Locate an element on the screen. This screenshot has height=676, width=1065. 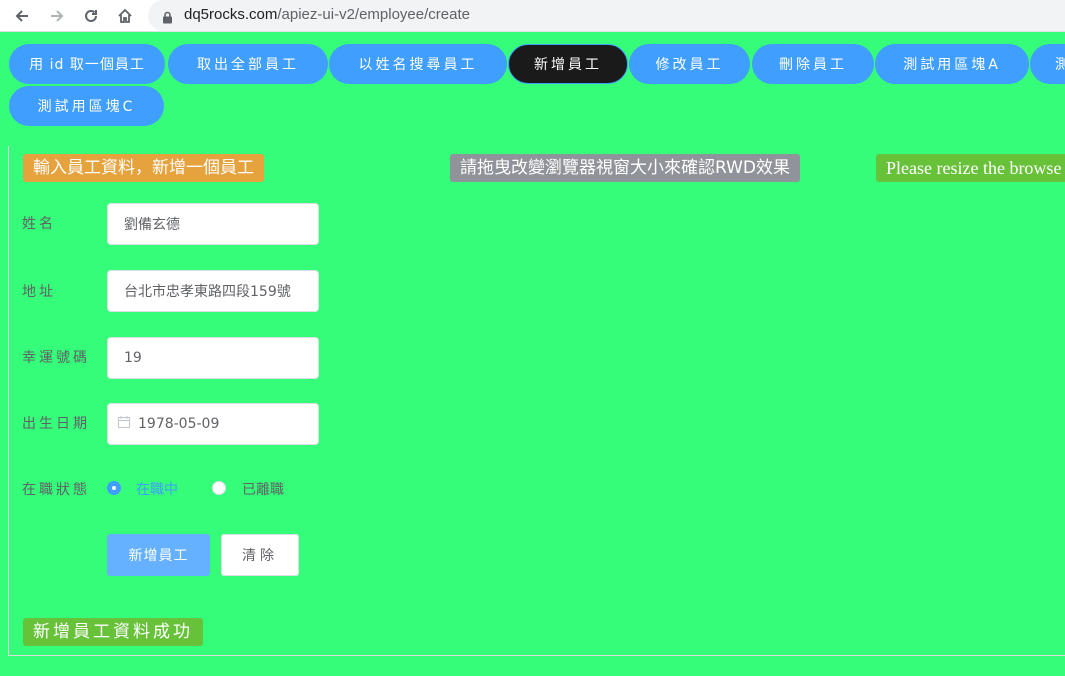
url-host: dq5rocks.com is located at coordinates (231, 14).